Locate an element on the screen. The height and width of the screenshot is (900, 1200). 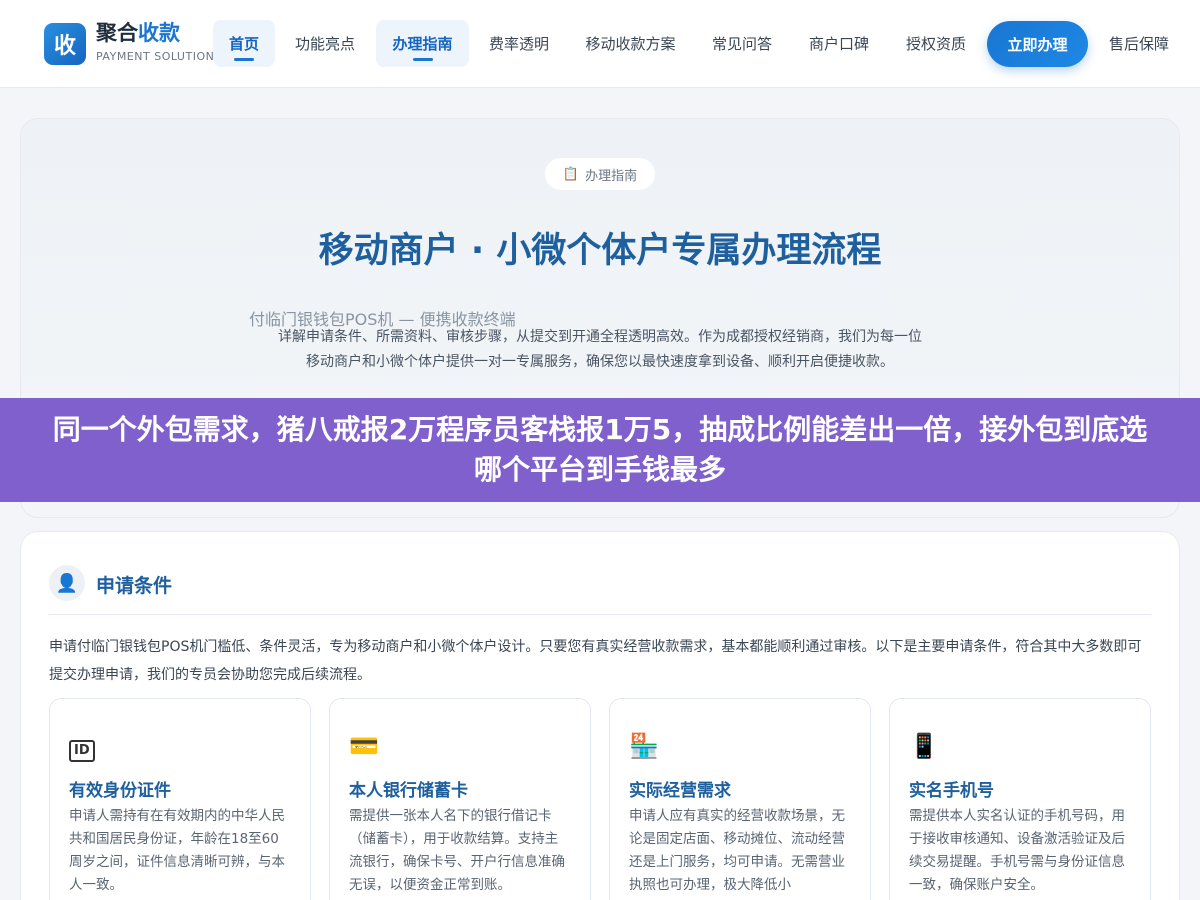
nav-home: 首页 is located at coordinates (244, 43).